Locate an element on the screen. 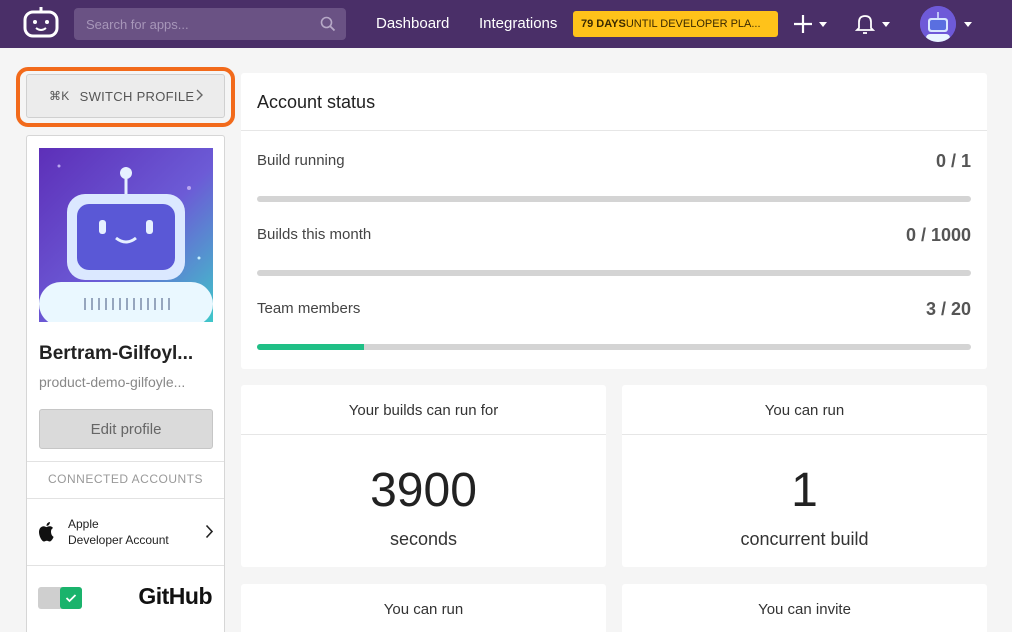 This screenshot has height=632, width=1012. stat-unit: seconds is located at coordinates (423, 539).